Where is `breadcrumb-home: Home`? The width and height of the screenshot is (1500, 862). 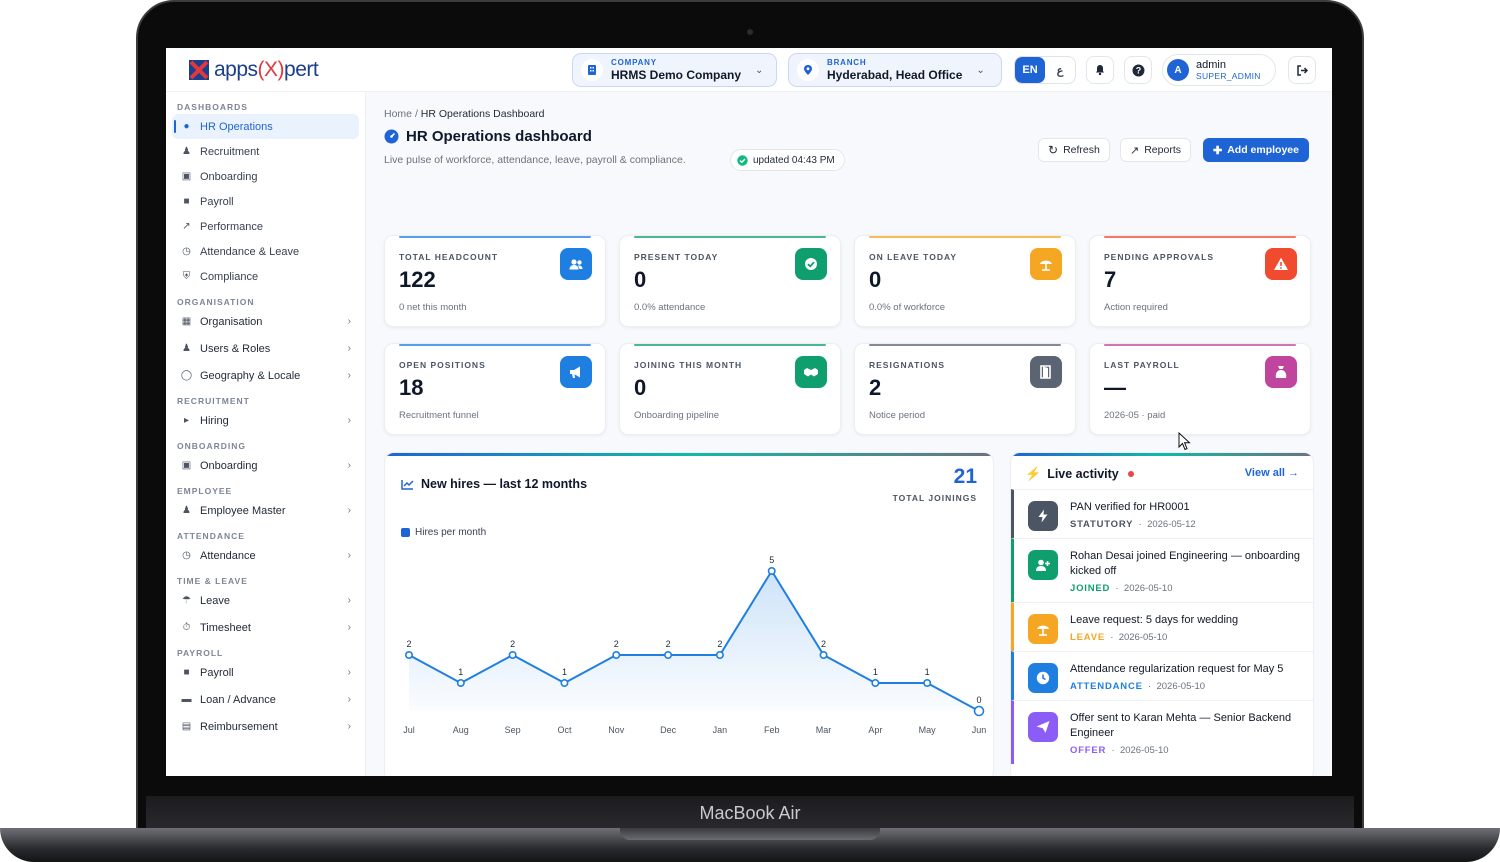 breadcrumb-home: Home is located at coordinates (398, 114).